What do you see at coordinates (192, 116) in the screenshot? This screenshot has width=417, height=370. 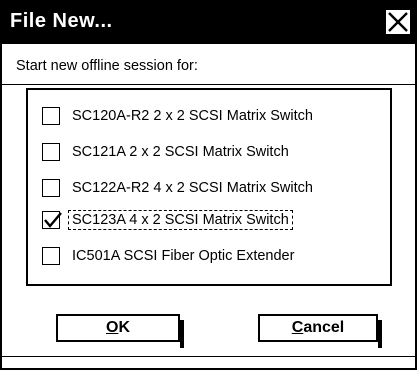 I see `option-label: SC120A-R2 2 x 2 SCSI Matrix Switch` at bounding box center [192, 116].